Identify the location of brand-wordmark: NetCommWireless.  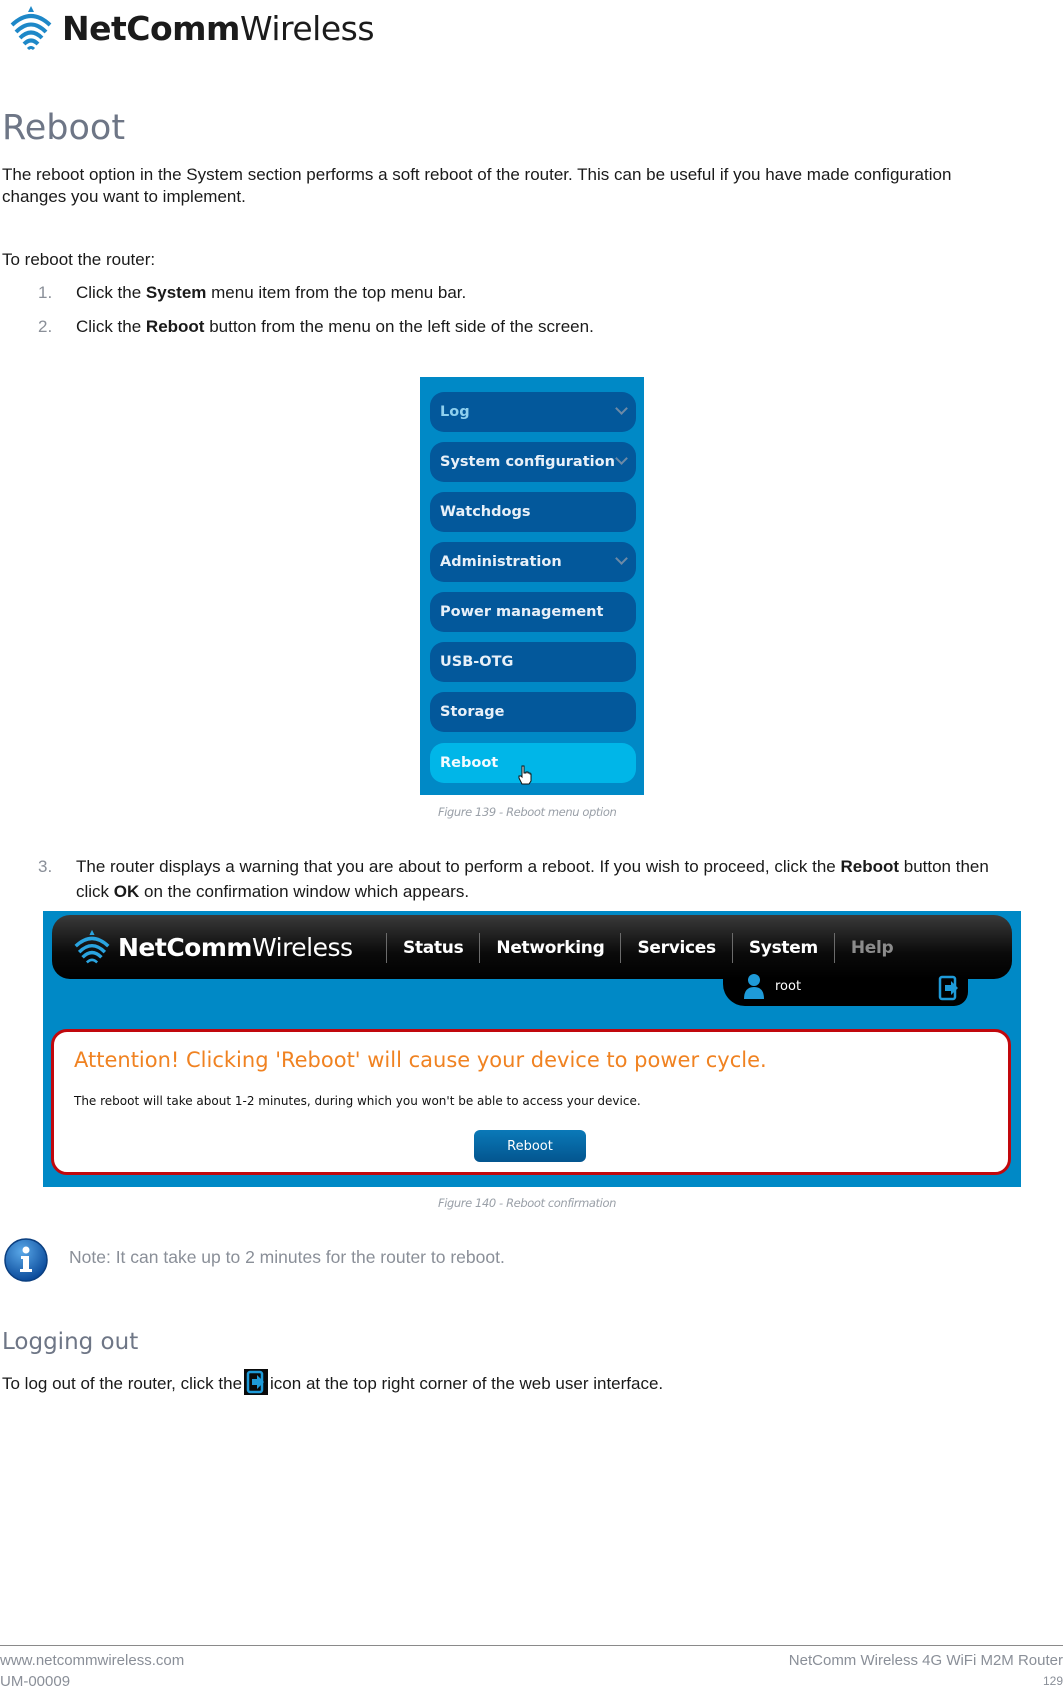
(218, 28).